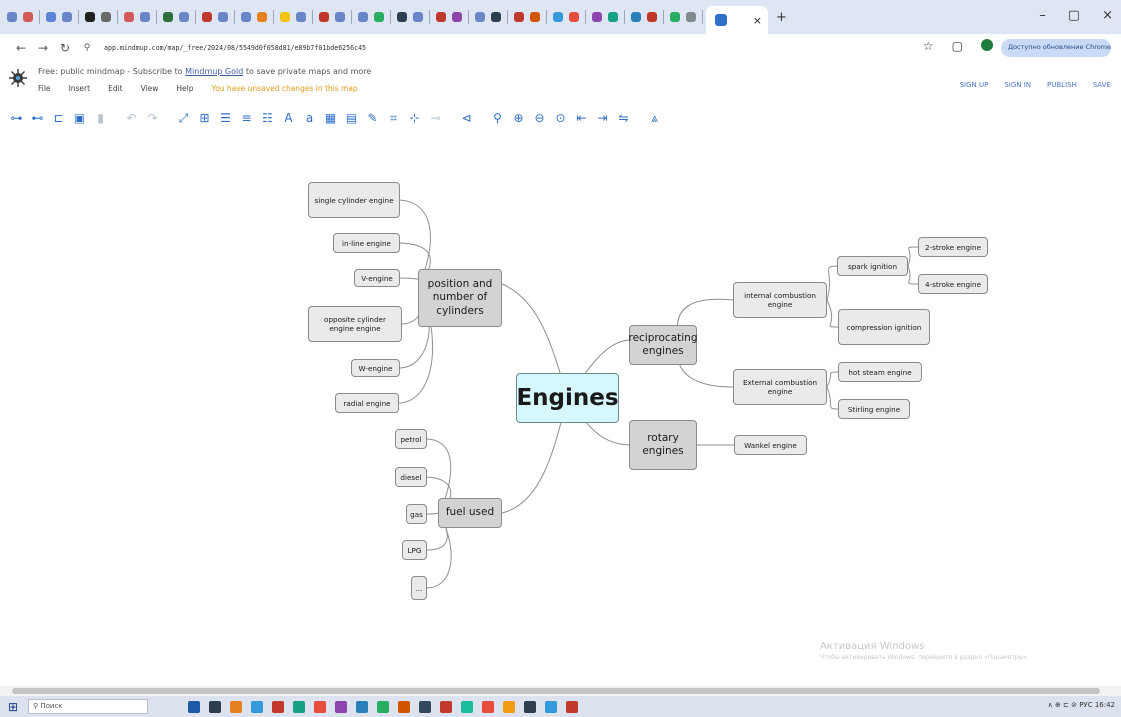 This screenshot has height=717, width=1121. I want to click on add-child-icon: ⊶, so click(16, 118).